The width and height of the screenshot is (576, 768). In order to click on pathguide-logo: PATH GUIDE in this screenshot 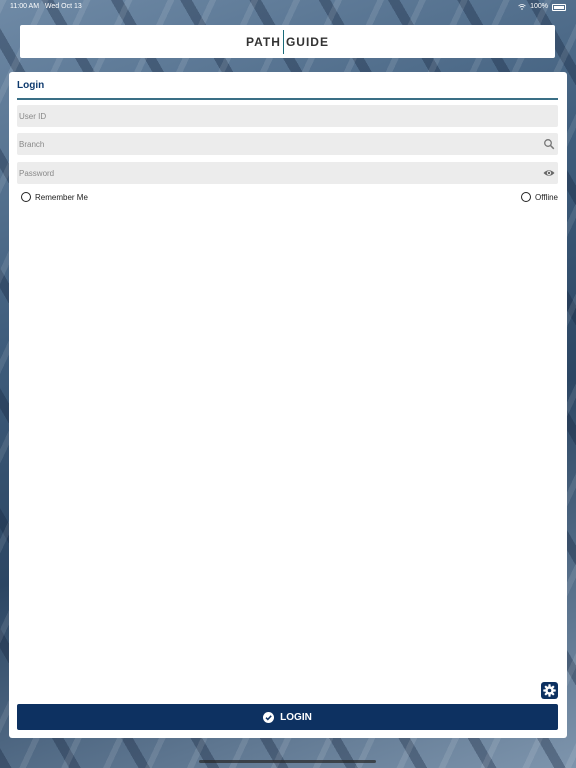, I will do `click(287, 41)`.